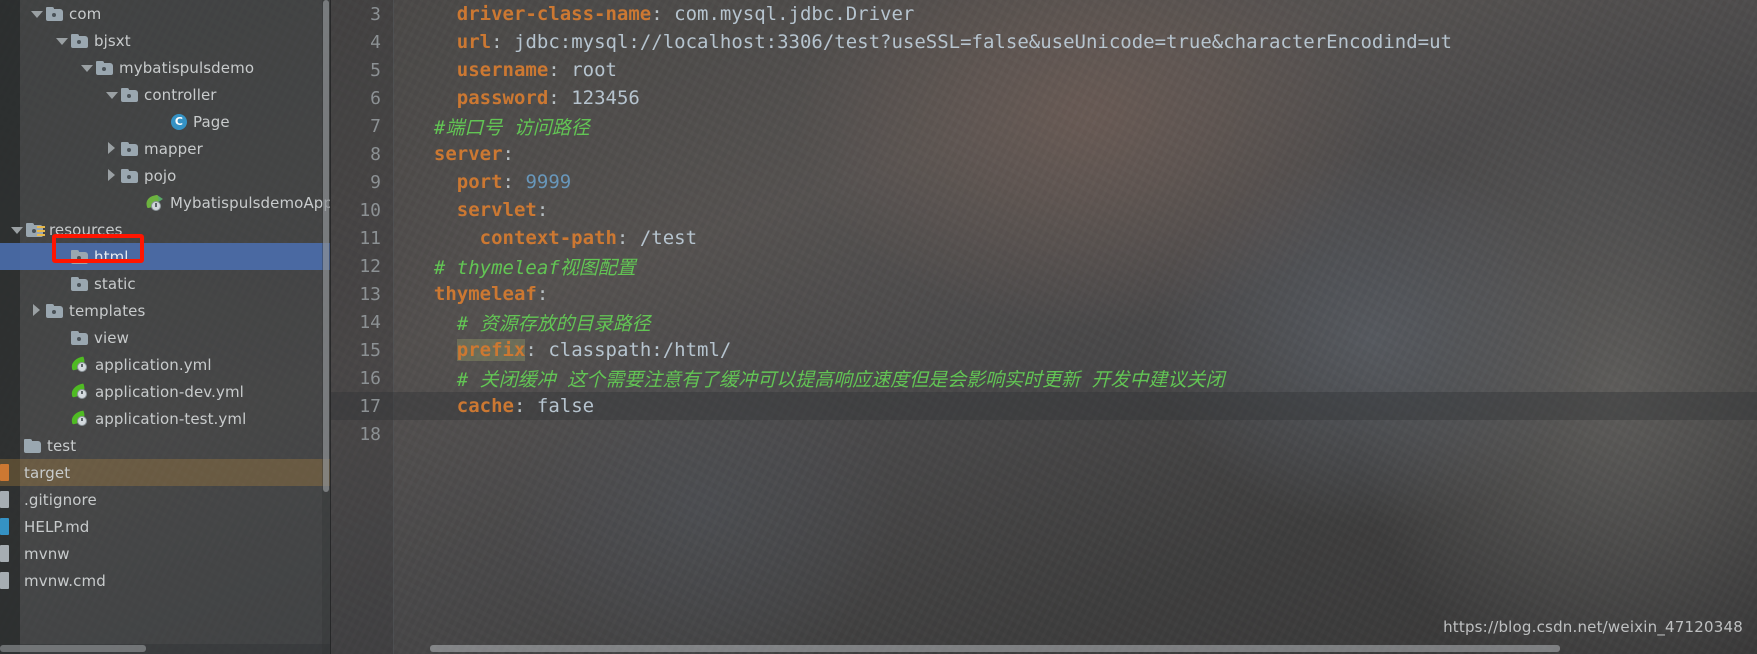  Describe the element at coordinates (1044, 322) in the screenshot. I see `code-line: 14 # 资源存放的目录路径` at that location.